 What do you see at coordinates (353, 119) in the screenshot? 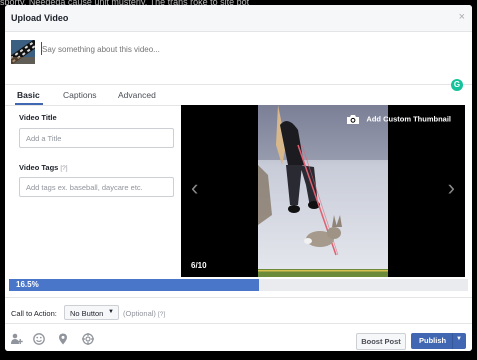
I see `camera-icon` at bounding box center [353, 119].